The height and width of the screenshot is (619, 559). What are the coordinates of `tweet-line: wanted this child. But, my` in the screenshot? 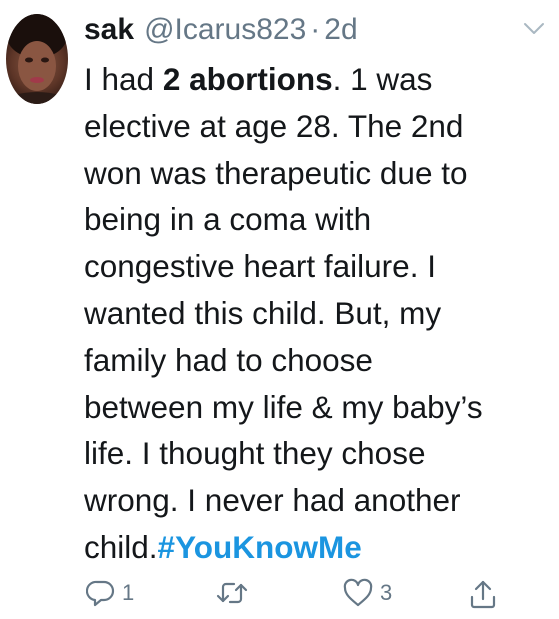 It's located at (263, 312).